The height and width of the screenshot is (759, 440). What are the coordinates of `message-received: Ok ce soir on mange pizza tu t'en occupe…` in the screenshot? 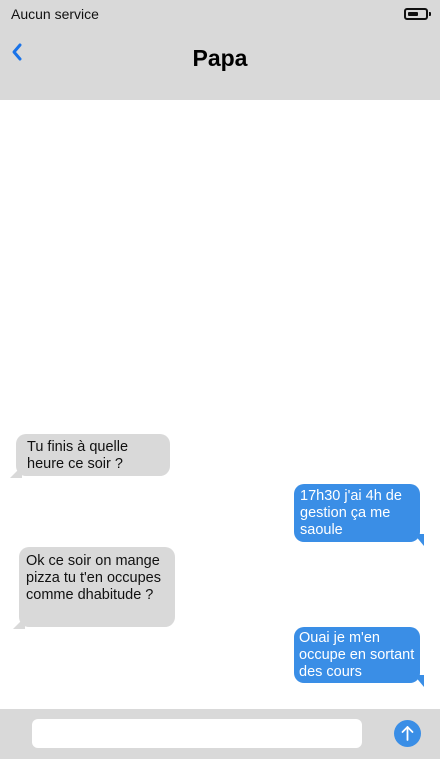 It's located at (94, 588).